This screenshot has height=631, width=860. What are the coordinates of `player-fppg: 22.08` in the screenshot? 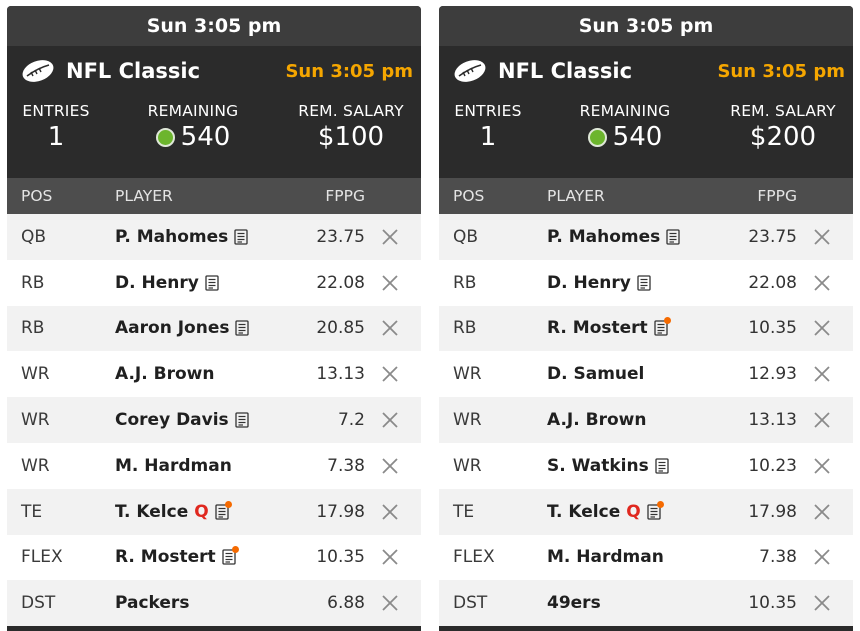 It's located at (340, 282).